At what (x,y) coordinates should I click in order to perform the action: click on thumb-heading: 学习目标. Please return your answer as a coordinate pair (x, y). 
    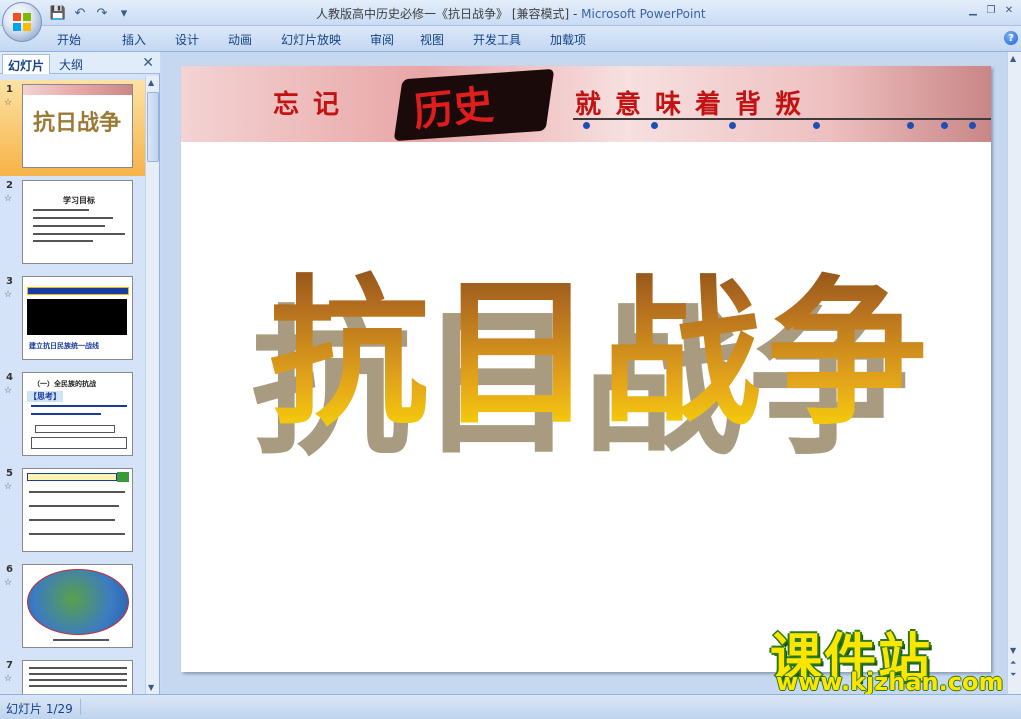
    Looking at the image, I should click on (79, 200).